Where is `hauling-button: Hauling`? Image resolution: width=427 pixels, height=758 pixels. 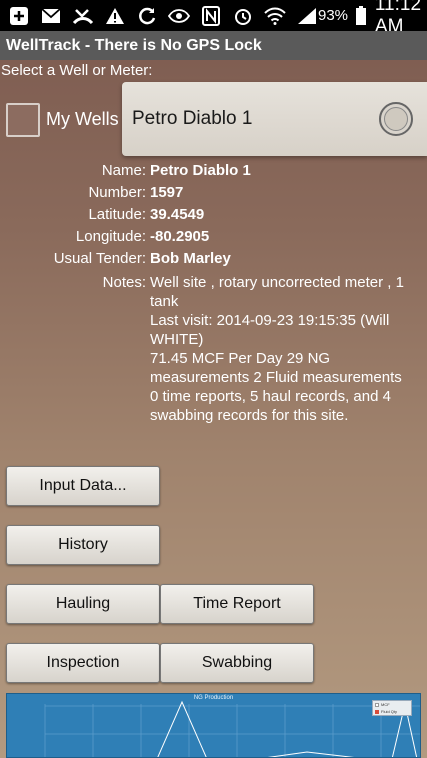 hauling-button: Hauling is located at coordinates (83, 604).